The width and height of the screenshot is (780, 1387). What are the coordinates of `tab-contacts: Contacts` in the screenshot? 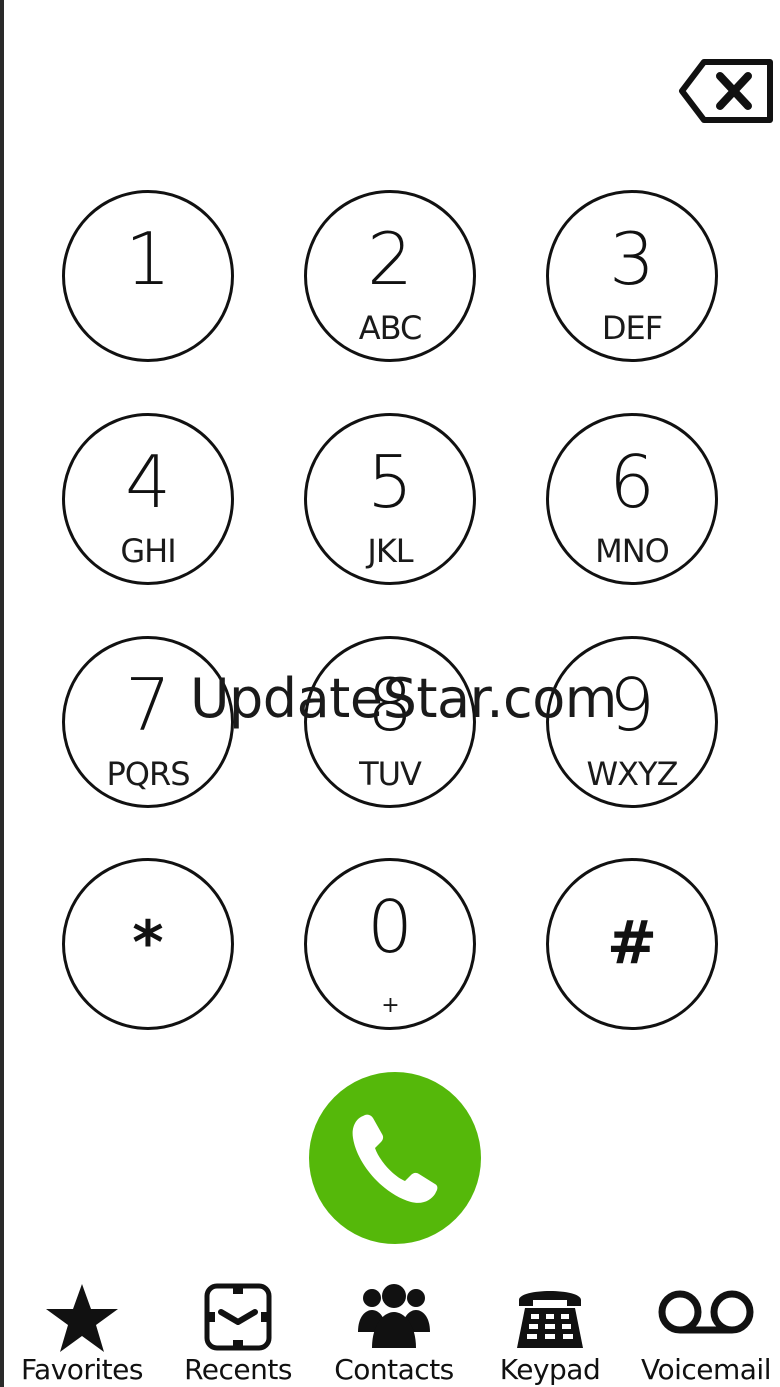 It's located at (394, 1334).